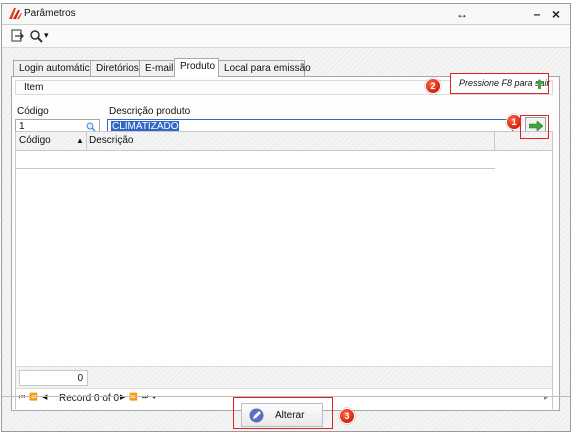 This screenshot has width=575, height=437. What do you see at coordinates (17, 36) in the screenshot?
I see `exit-icon` at bounding box center [17, 36].